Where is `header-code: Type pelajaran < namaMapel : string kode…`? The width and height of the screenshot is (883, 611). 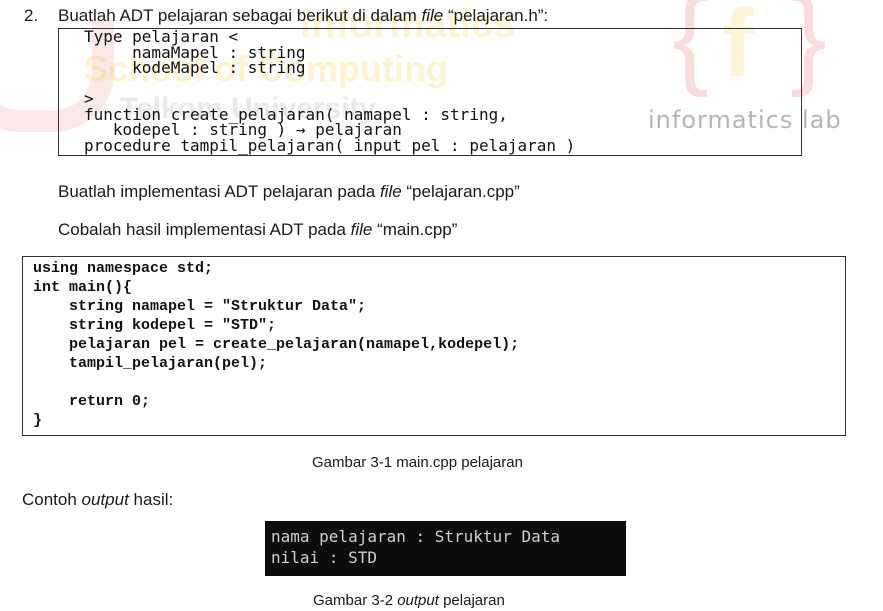
header-code: Type pelajaran < namaMapel : string kode… is located at coordinates (330, 91).